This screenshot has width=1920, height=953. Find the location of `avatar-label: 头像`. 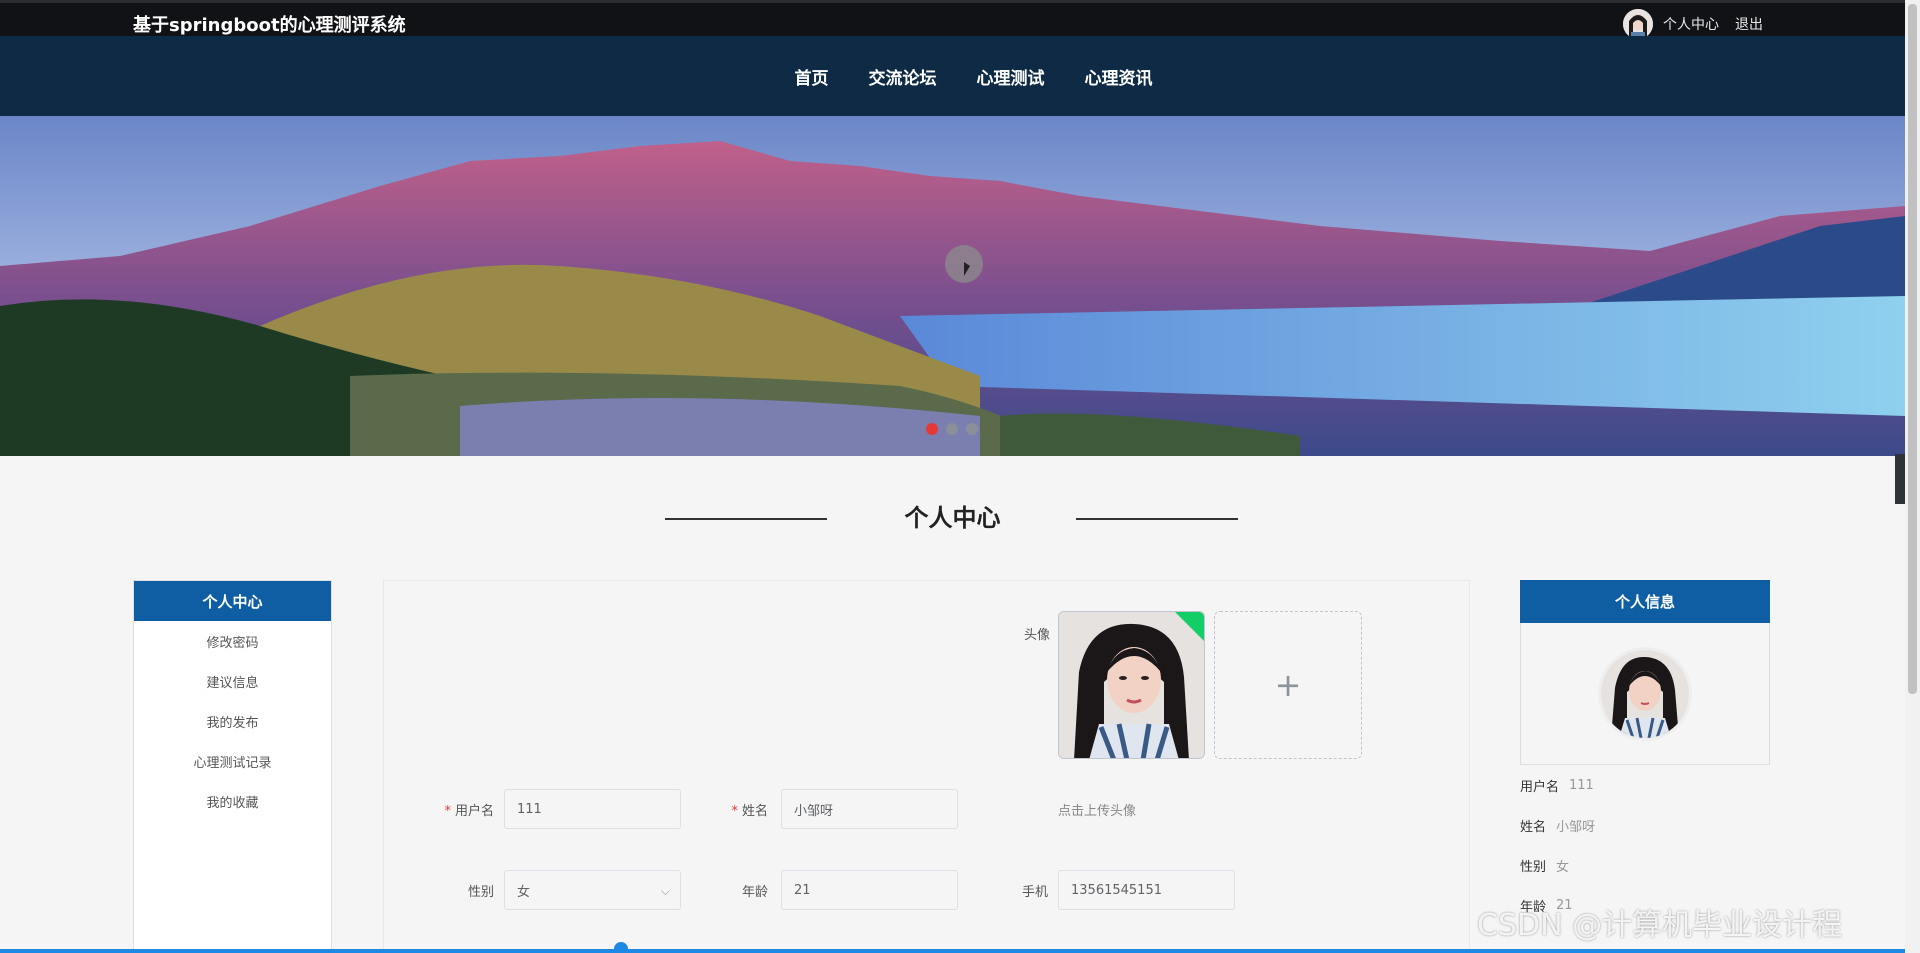

avatar-label: 头像 is located at coordinates (1036, 635).